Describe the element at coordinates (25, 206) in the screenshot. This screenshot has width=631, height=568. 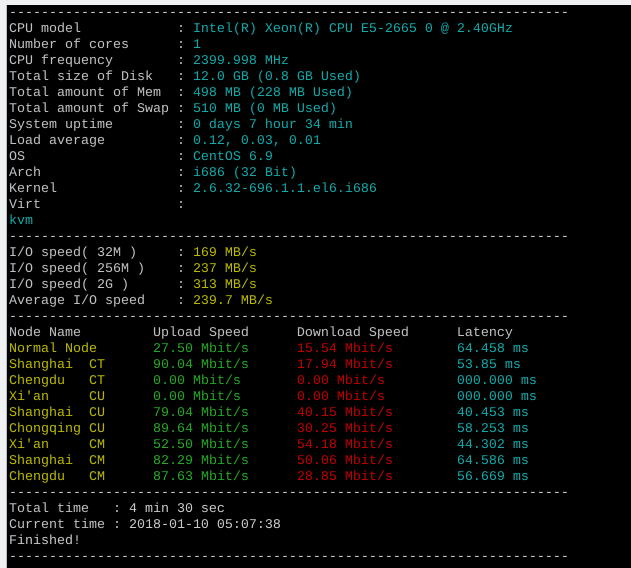
I see `info-label: Virt` at that location.